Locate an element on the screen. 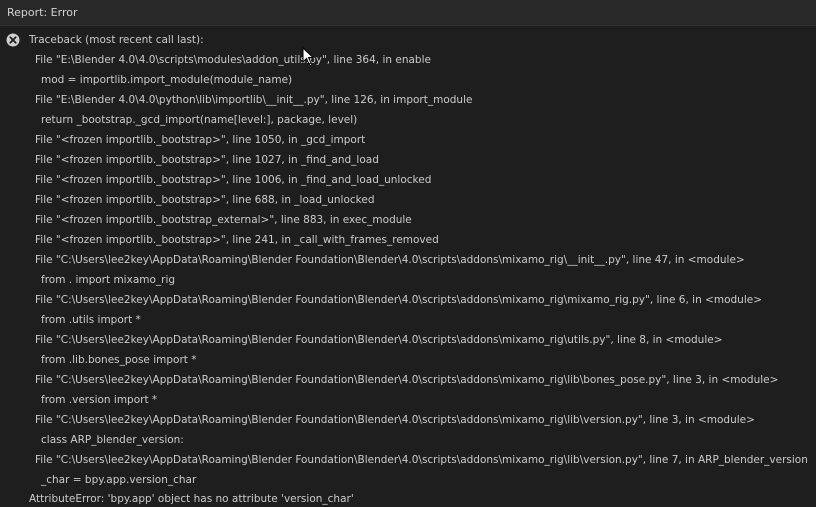 Image resolution: width=816 pixels, height=507 pixels. traceback-code-line: from . import mixamo_rig is located at coordinates (108, 280).